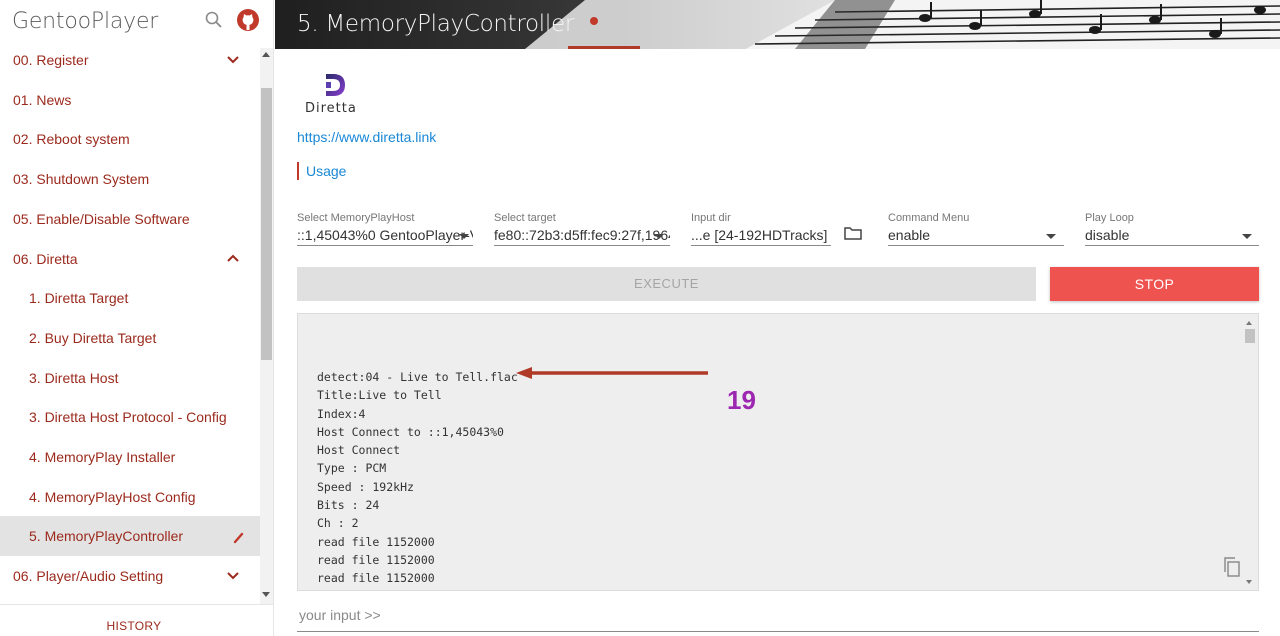 The image size is (1280, 636). What do you see at coordinates (778, 618) in the screenshot?
I see `command-input: your input >>` at bounding box center [778, 618].